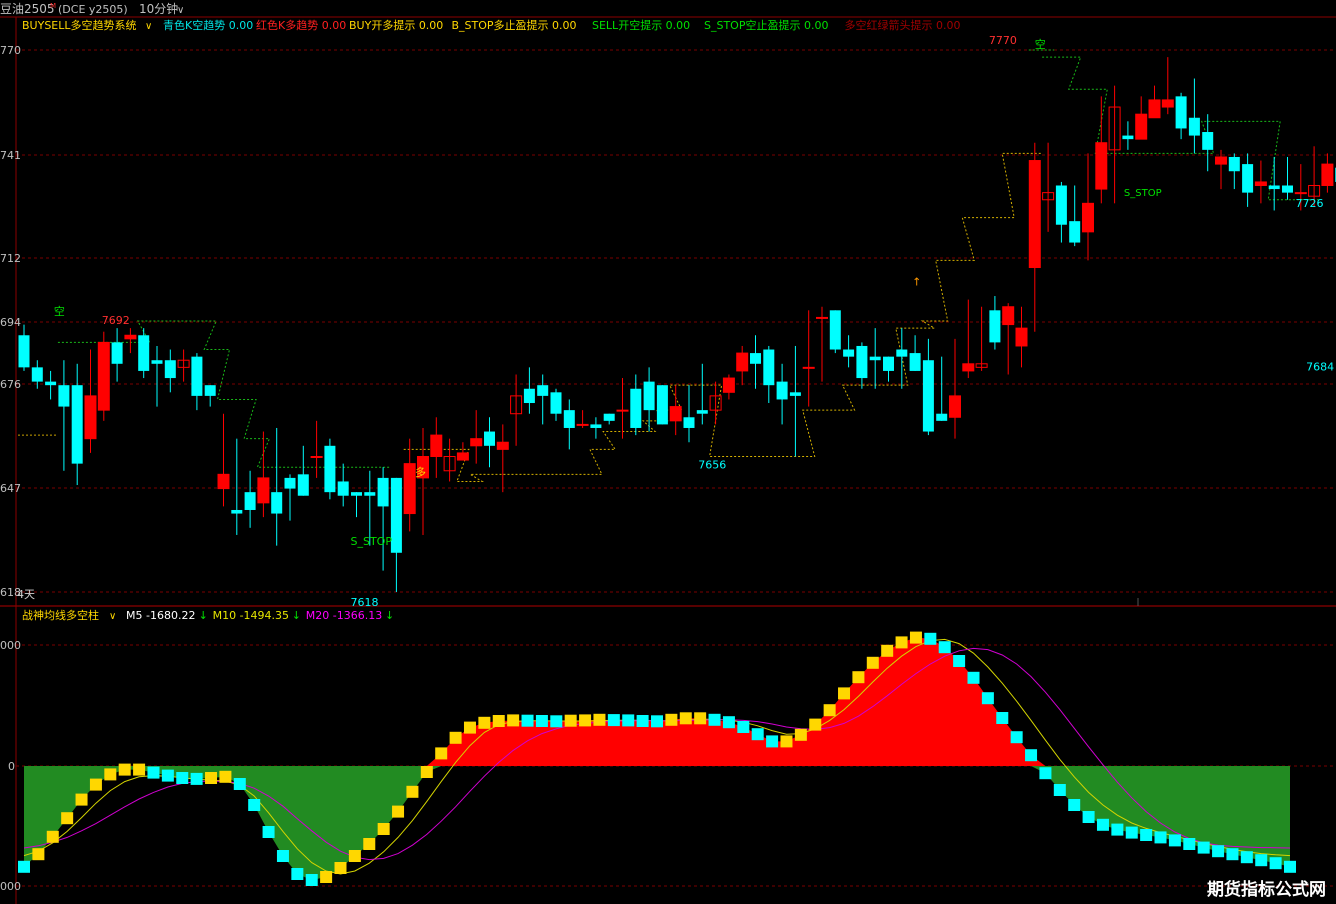 The height and width of the screenshot is (904, 1336). I want to click on annotation-low: 7656, so click(712, 465).